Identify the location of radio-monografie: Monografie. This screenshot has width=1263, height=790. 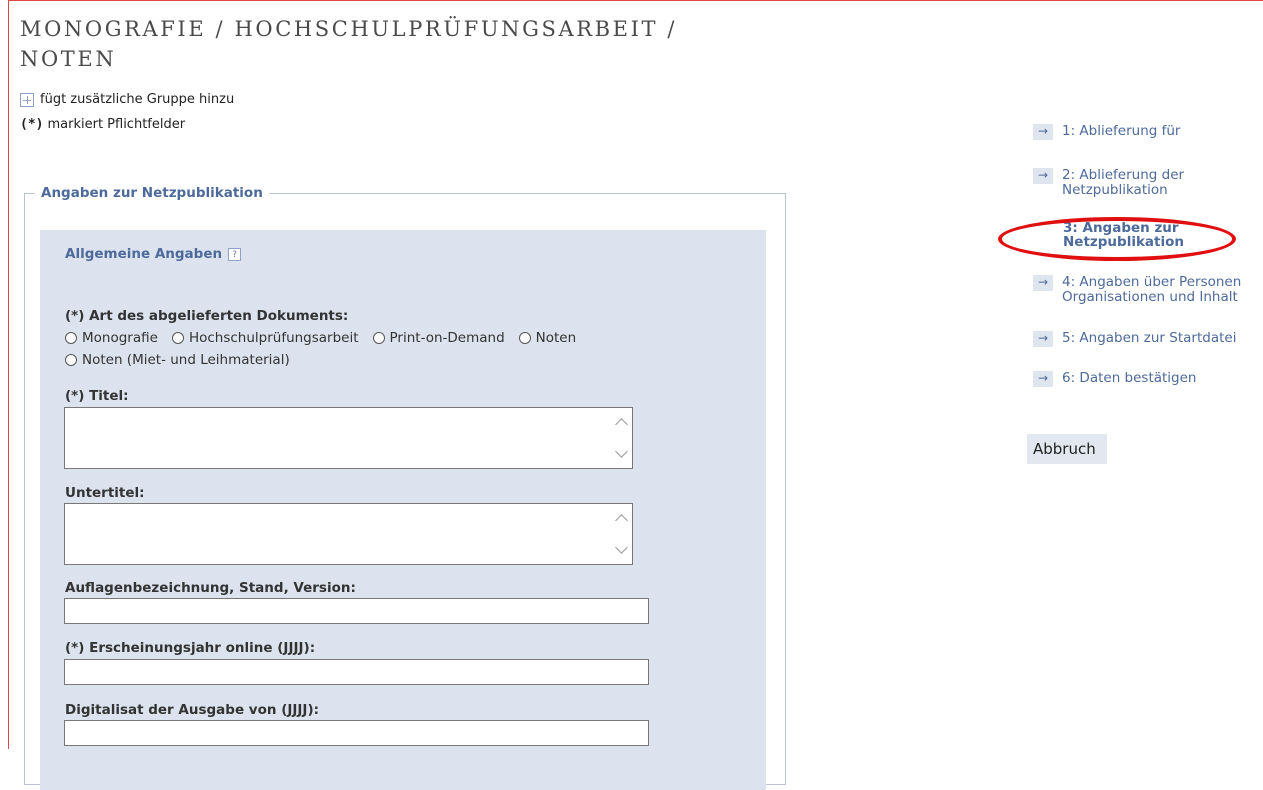
(111, 338).